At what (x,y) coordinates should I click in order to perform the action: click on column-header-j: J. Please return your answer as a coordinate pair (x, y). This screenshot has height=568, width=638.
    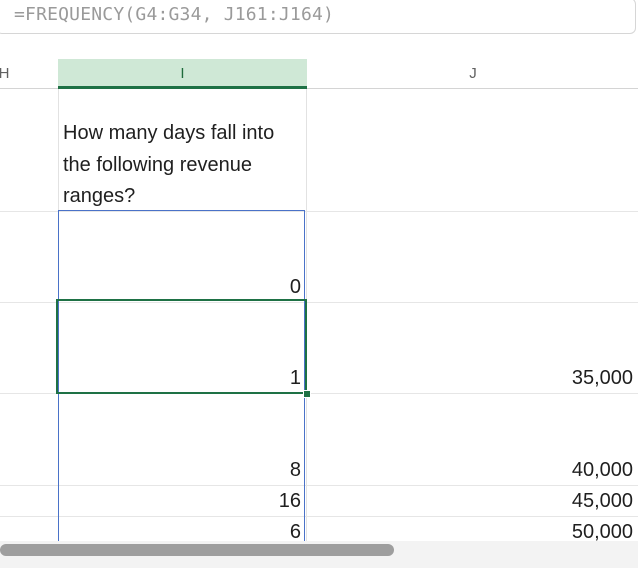
    Looking at the image, I should click on (473, 73).